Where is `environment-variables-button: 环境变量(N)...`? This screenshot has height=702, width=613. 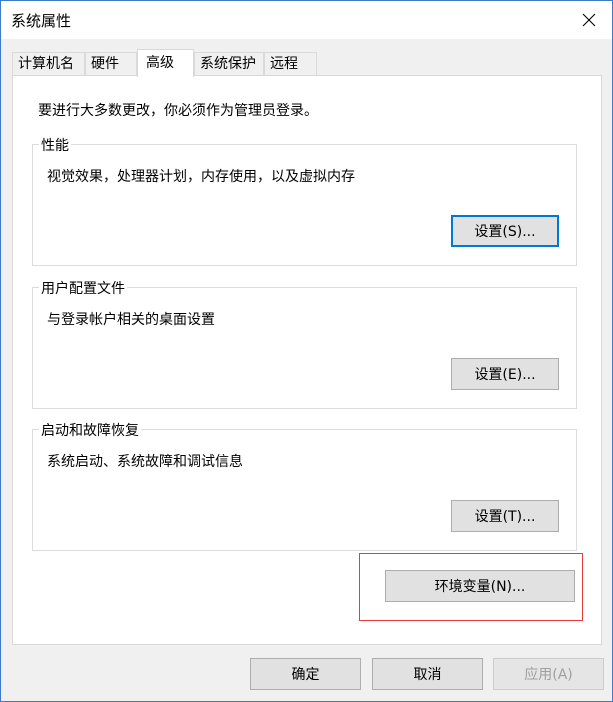 environment-variables-button: 环境变量(N)... is located at coordinates (480, 586).